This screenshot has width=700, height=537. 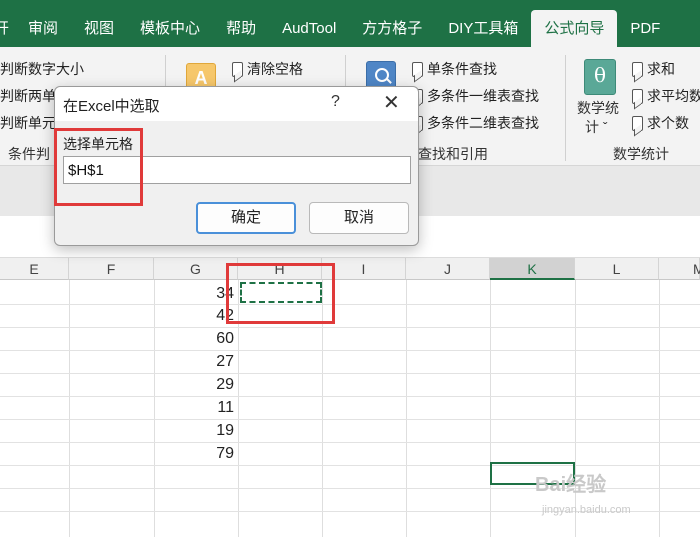 What do you see at coordinates (29, 154) in the screenshot?
I see `condition-group-label: 条件判` at bounding box center [29, 154].